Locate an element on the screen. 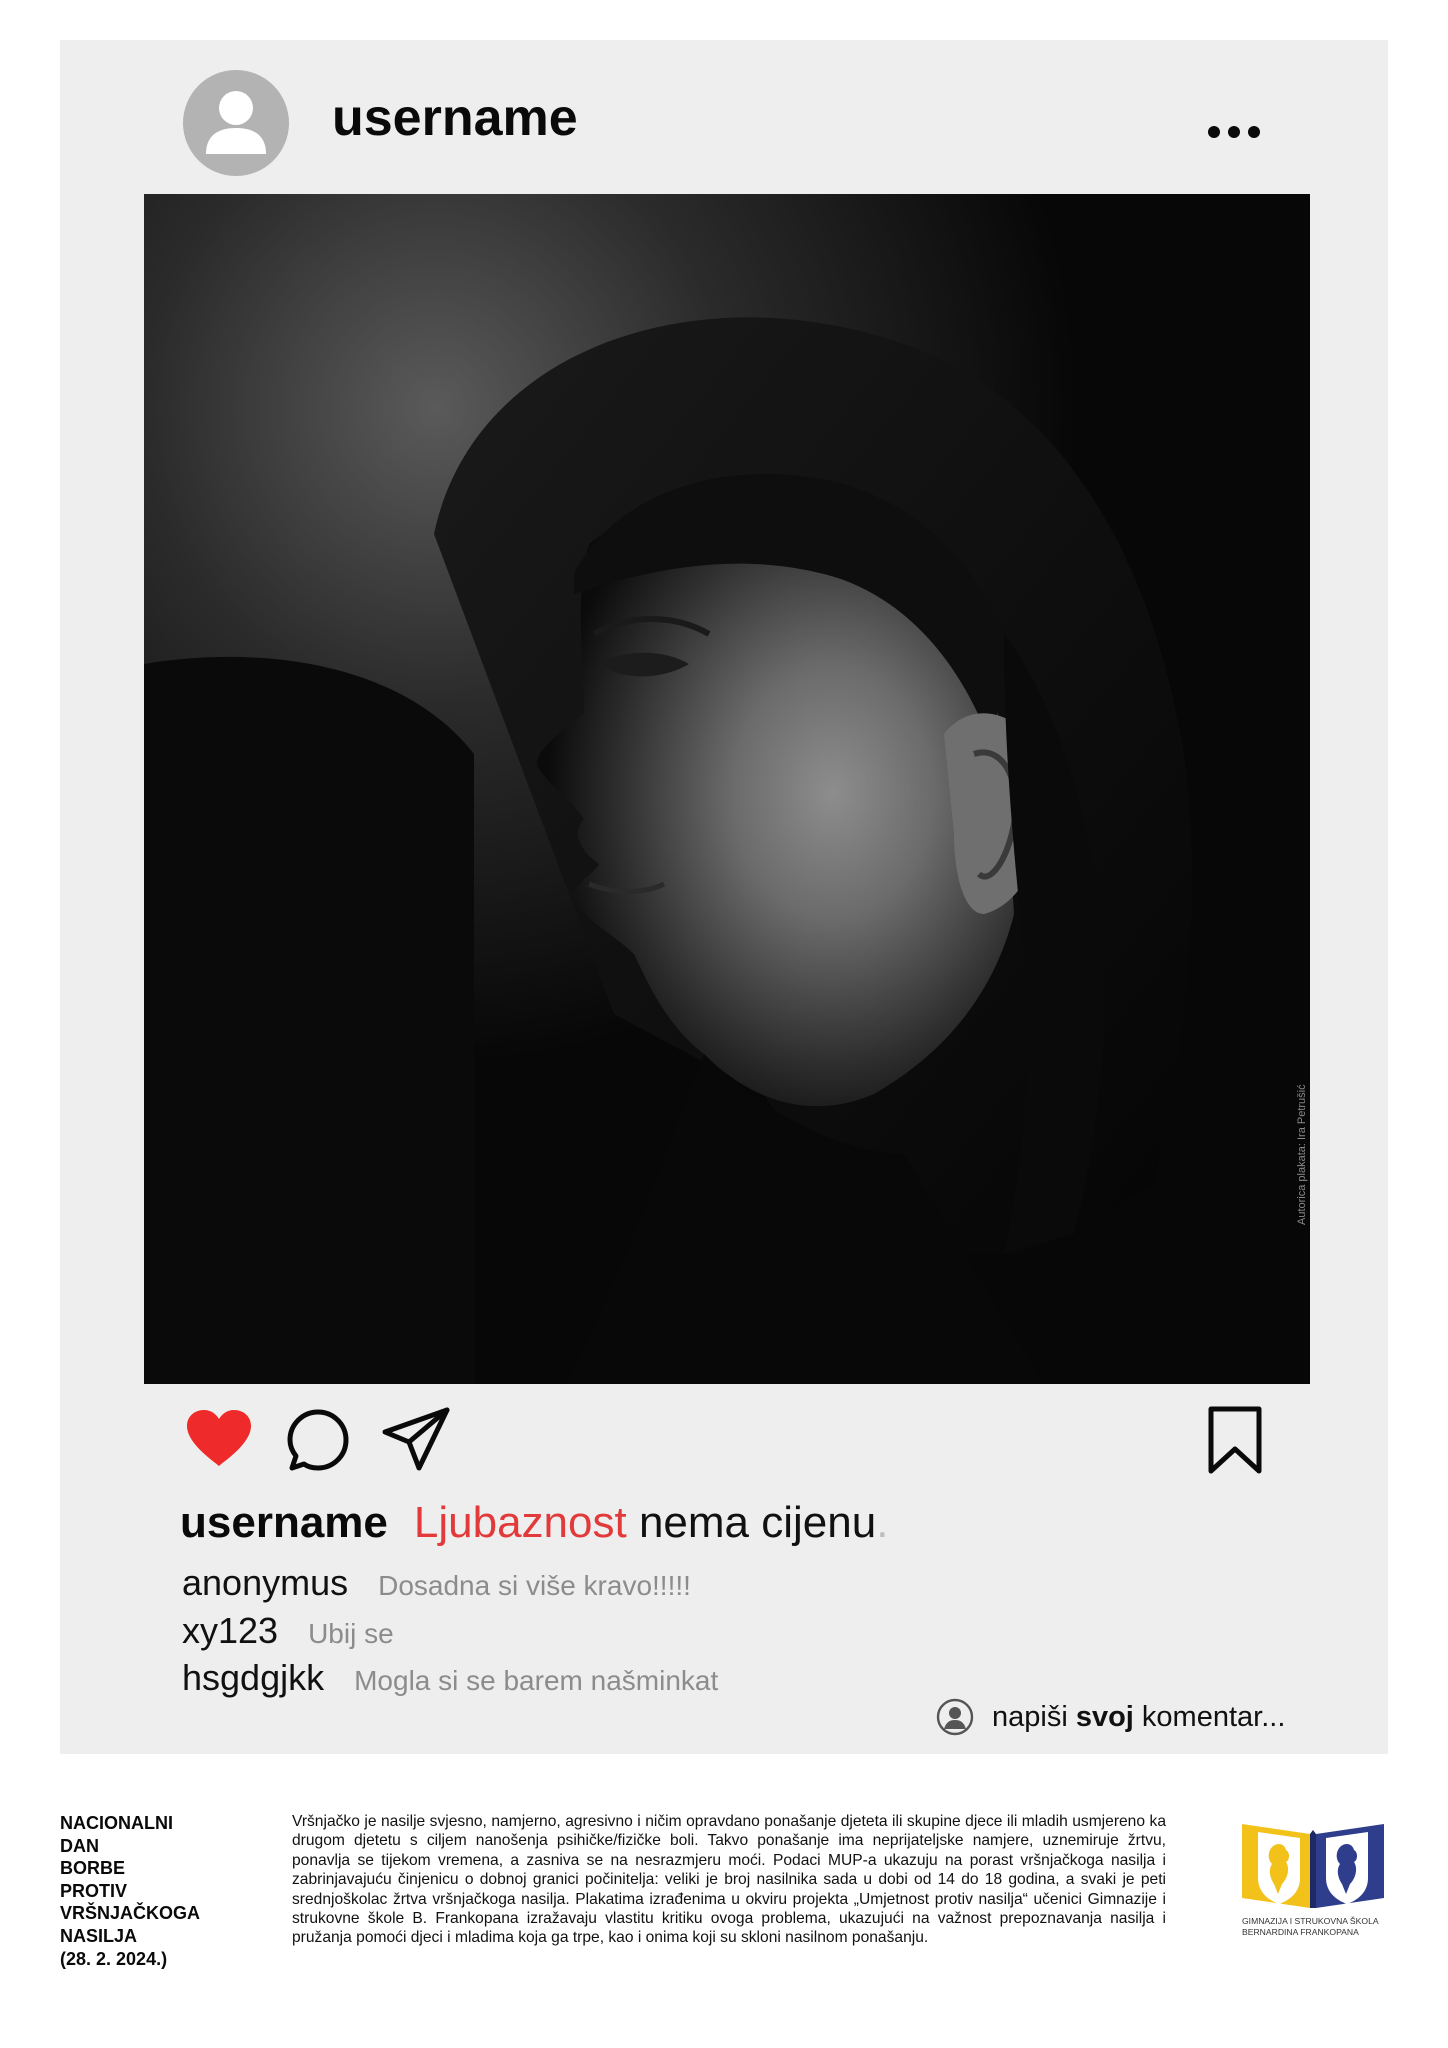  comment-text: Dosadna si više kravo!!!!! is located at coordinates (534, 1585).